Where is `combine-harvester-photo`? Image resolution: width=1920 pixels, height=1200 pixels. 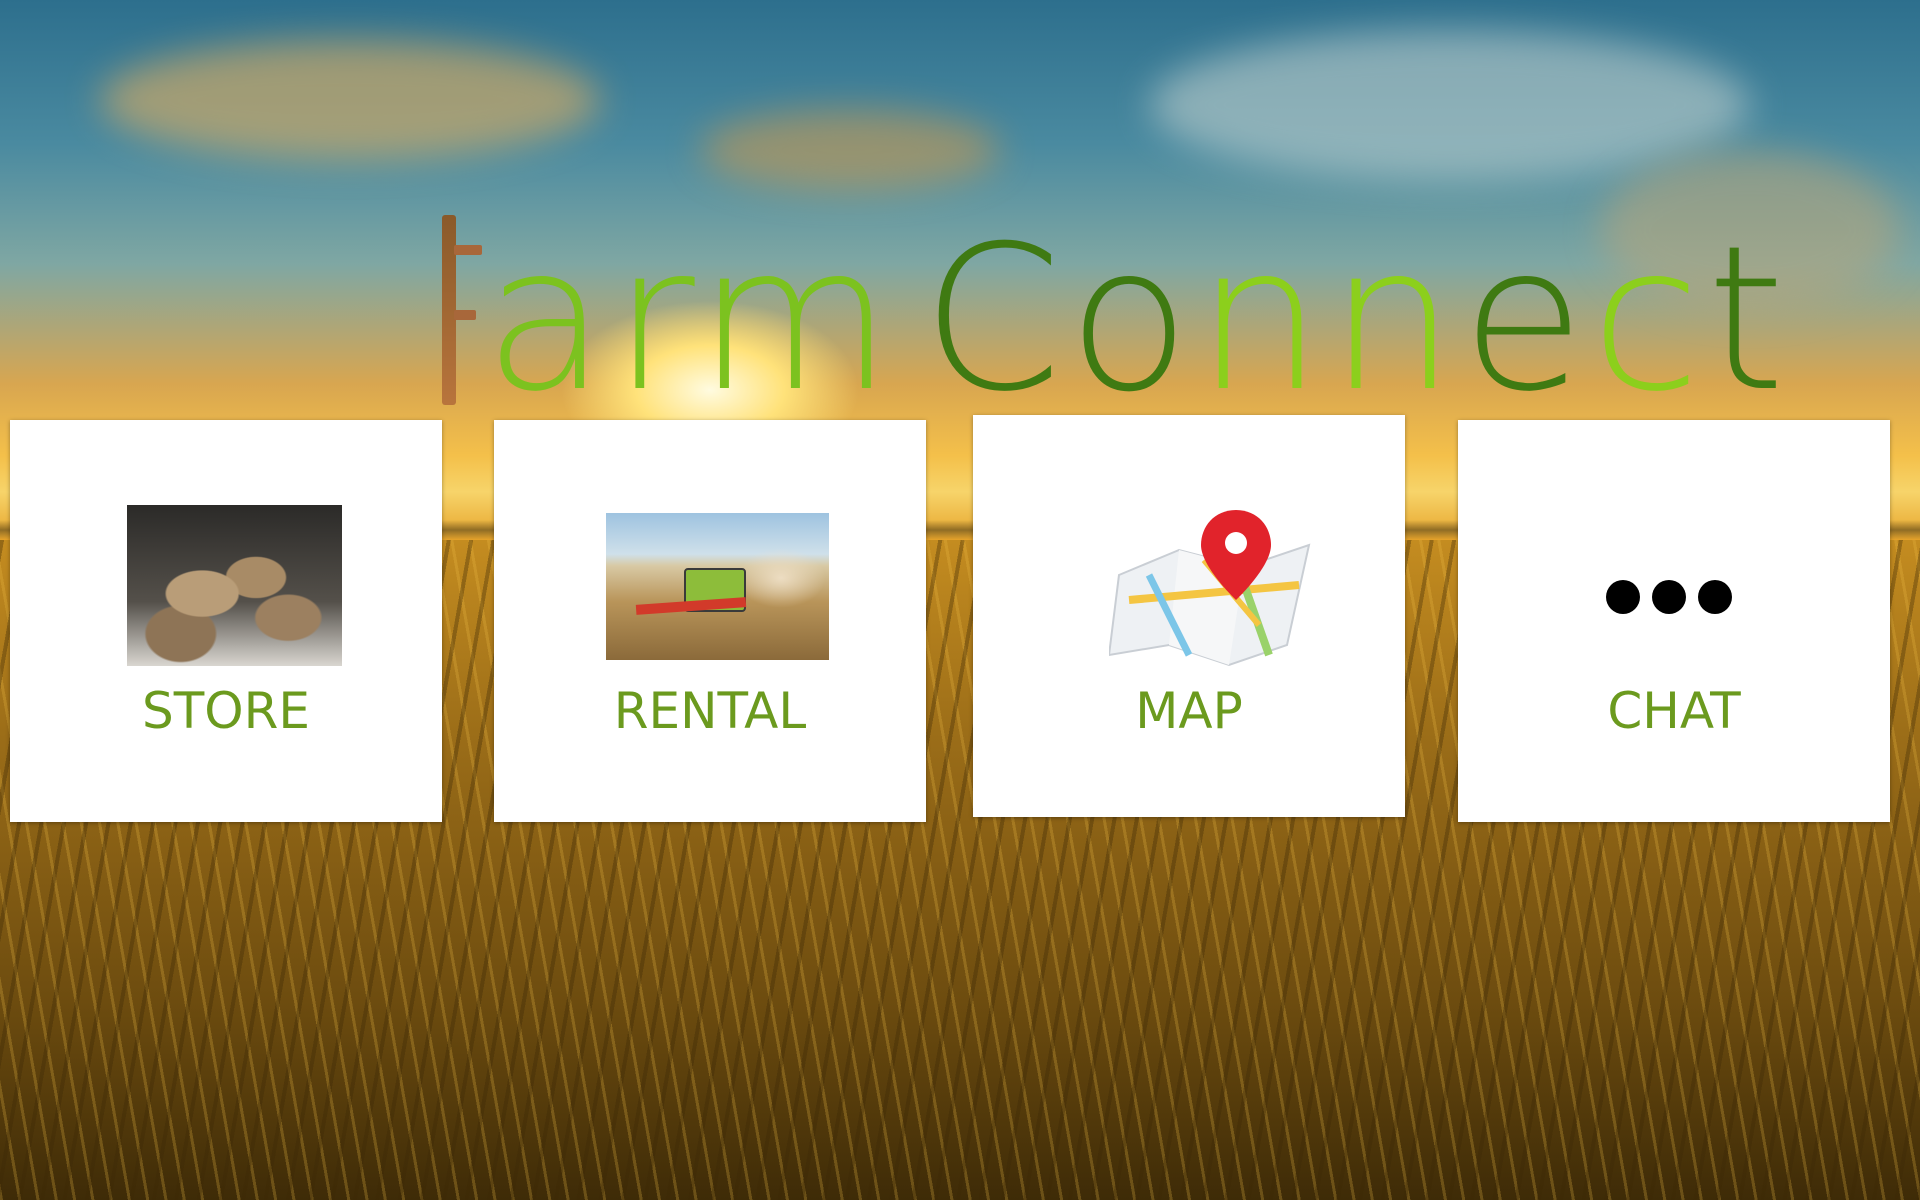
combine-harvester-photo is located at coordinates (717, 586).